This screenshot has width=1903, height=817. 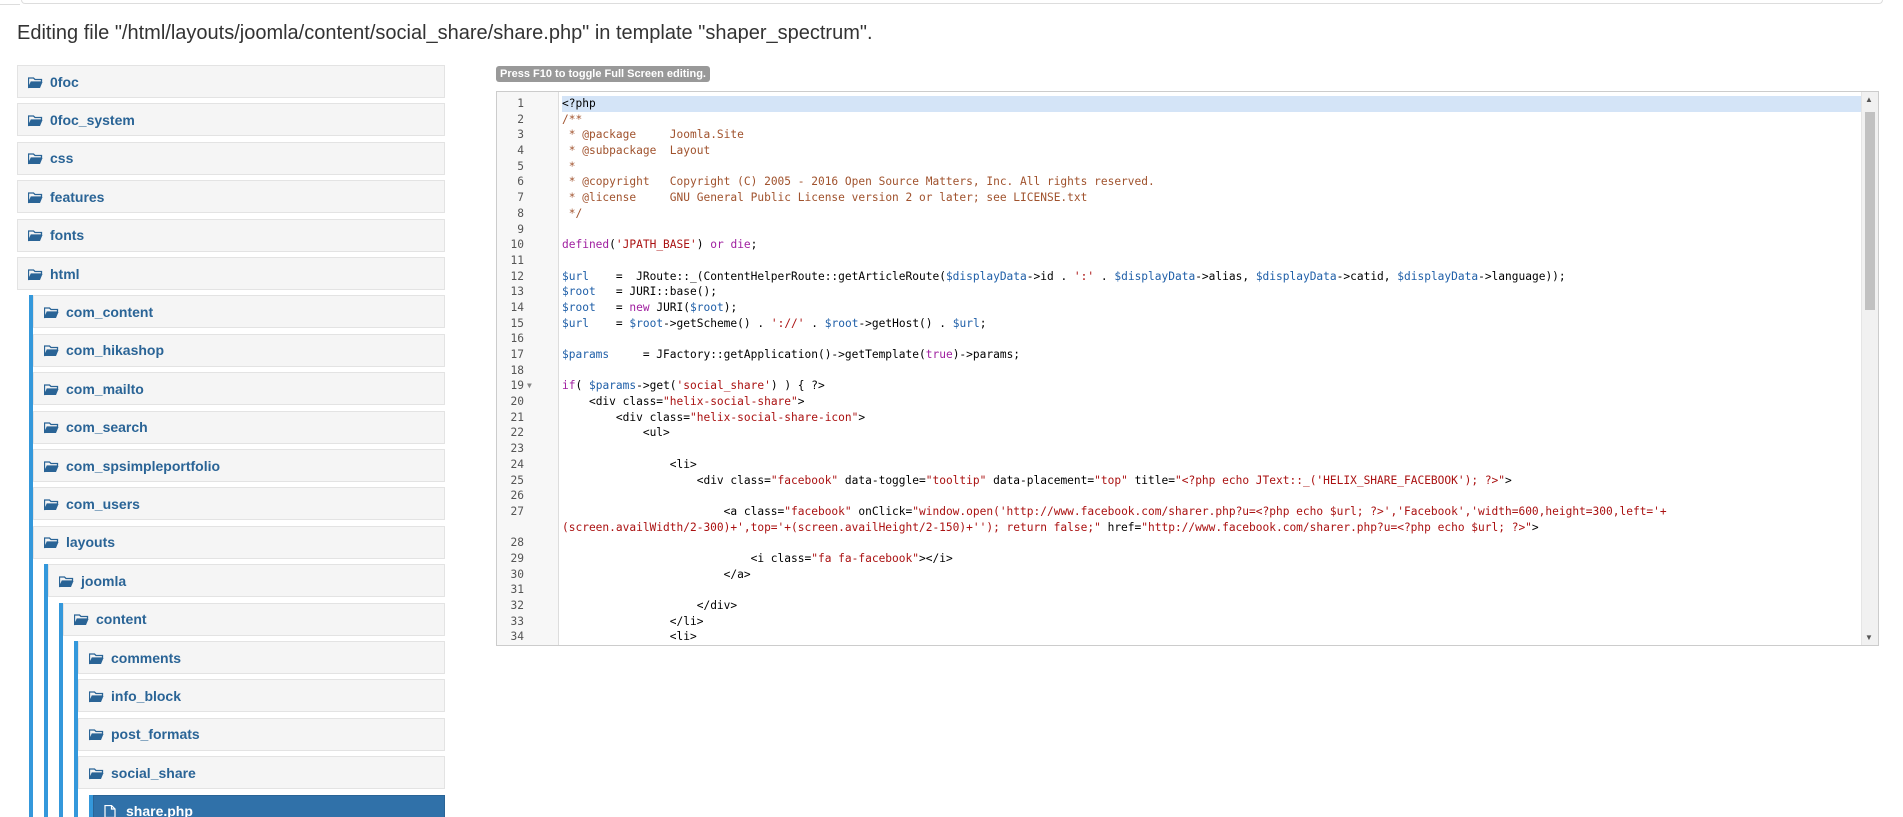 I want to click on code-text: * @subpackage Layout, so click(x=1212, y=151).